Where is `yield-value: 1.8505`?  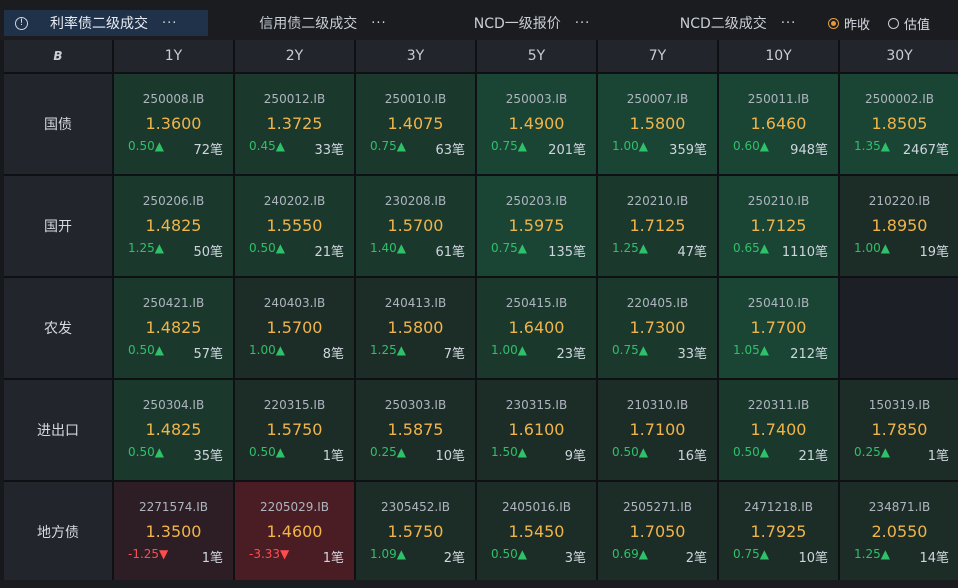
yield-value: 1.8505 is located at coordinates (899, 123).